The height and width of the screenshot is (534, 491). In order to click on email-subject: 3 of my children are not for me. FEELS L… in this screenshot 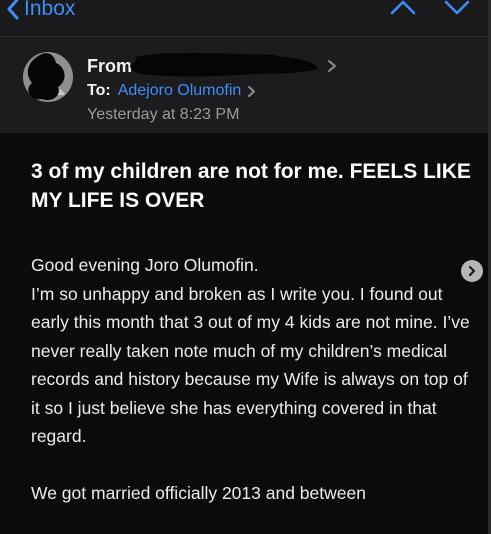, I will do `click(251, 186)`.